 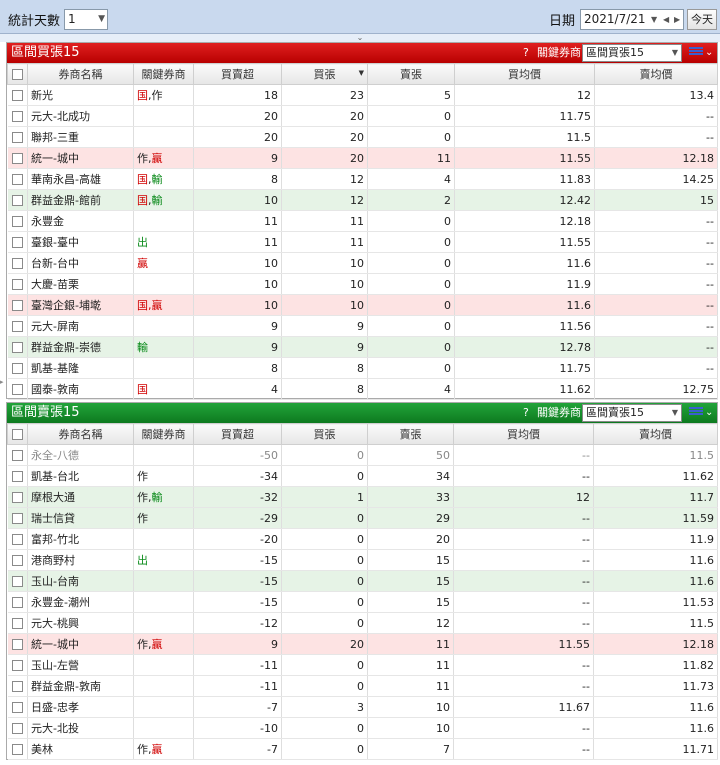 I want to click on table-row: 摩根大通作,輸-321331211.70, so click(x=362, y=497).